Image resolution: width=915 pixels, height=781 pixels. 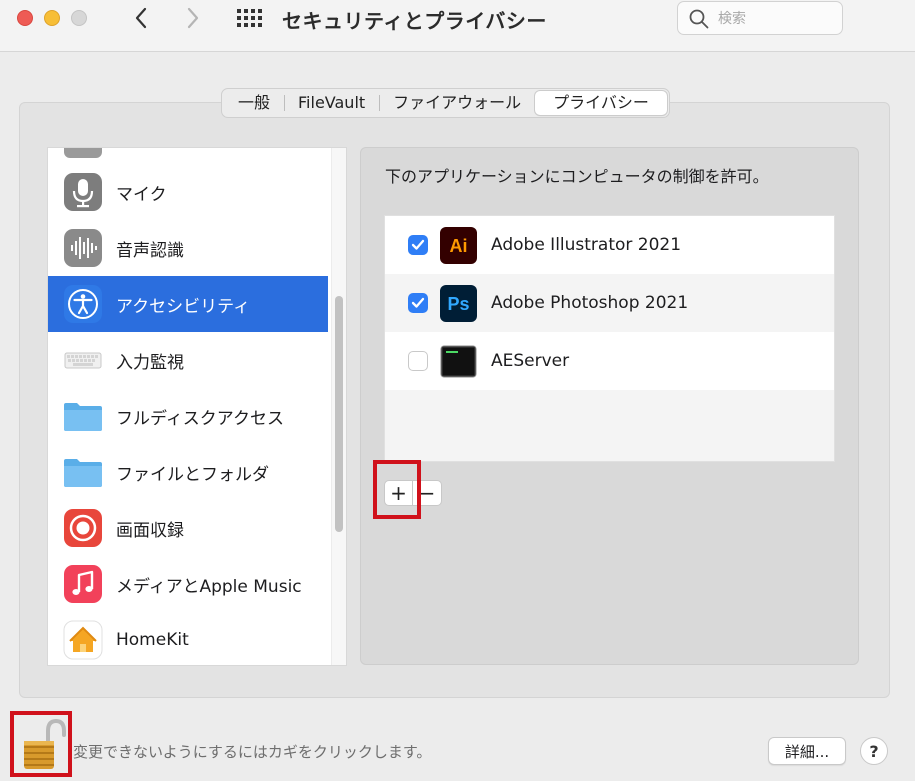 What do you see at coordinates (188, 360) in the screenshot?
I see `sidebar-item-input-monitoring: 入力監視` at bounding box center [188, 360].